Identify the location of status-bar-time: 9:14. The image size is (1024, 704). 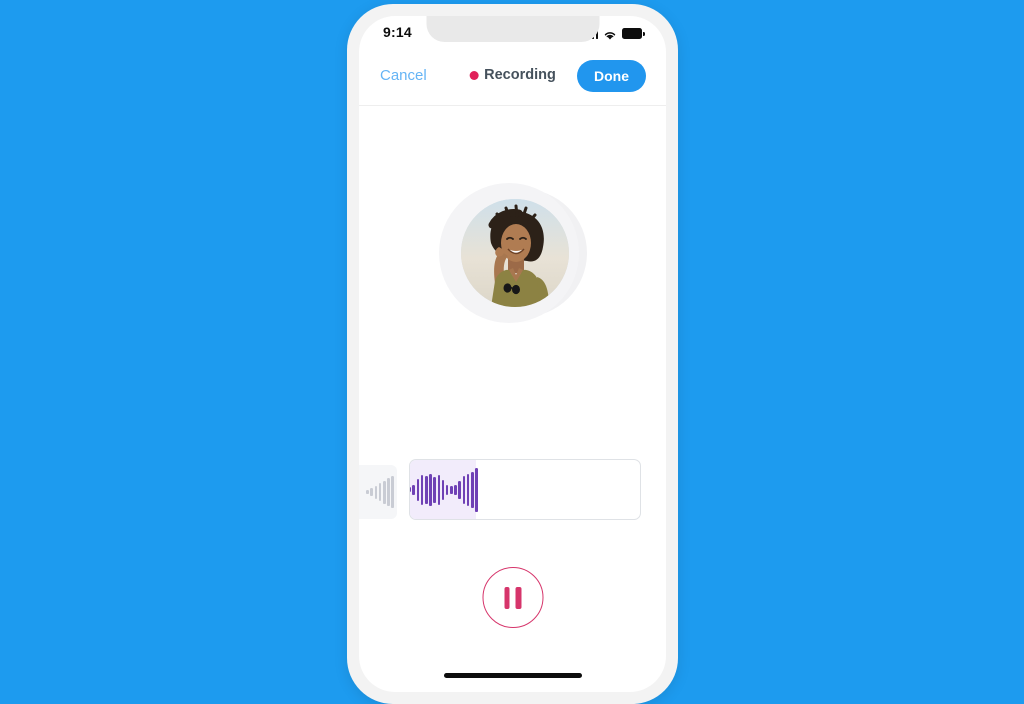
(397, 32).